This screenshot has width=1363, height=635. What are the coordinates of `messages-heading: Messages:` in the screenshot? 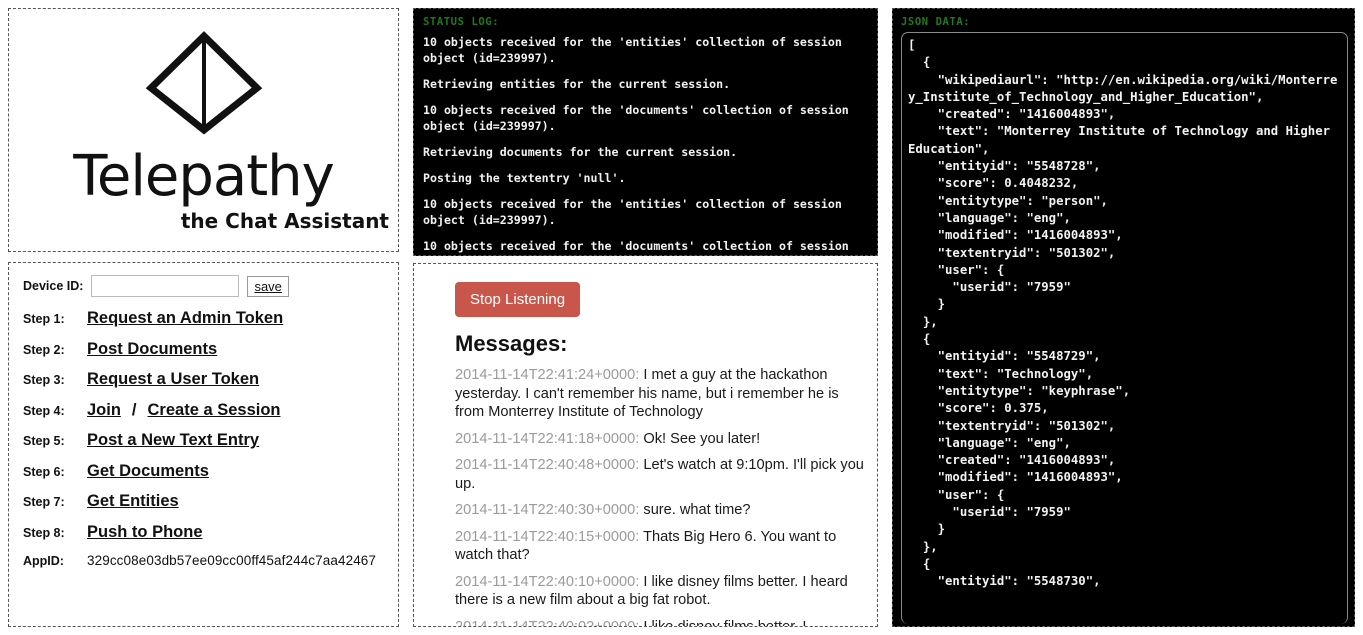 It's located at (511, 343).